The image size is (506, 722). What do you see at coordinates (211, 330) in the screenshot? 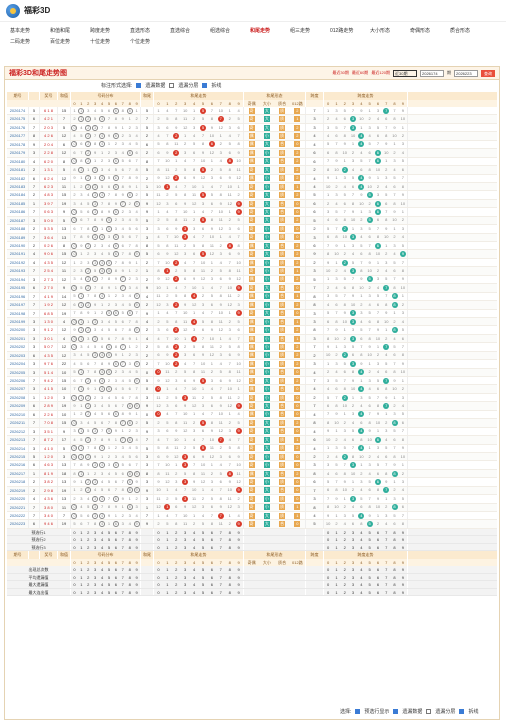
I see `dist-digit: 9` at bounding box center [211, 330].